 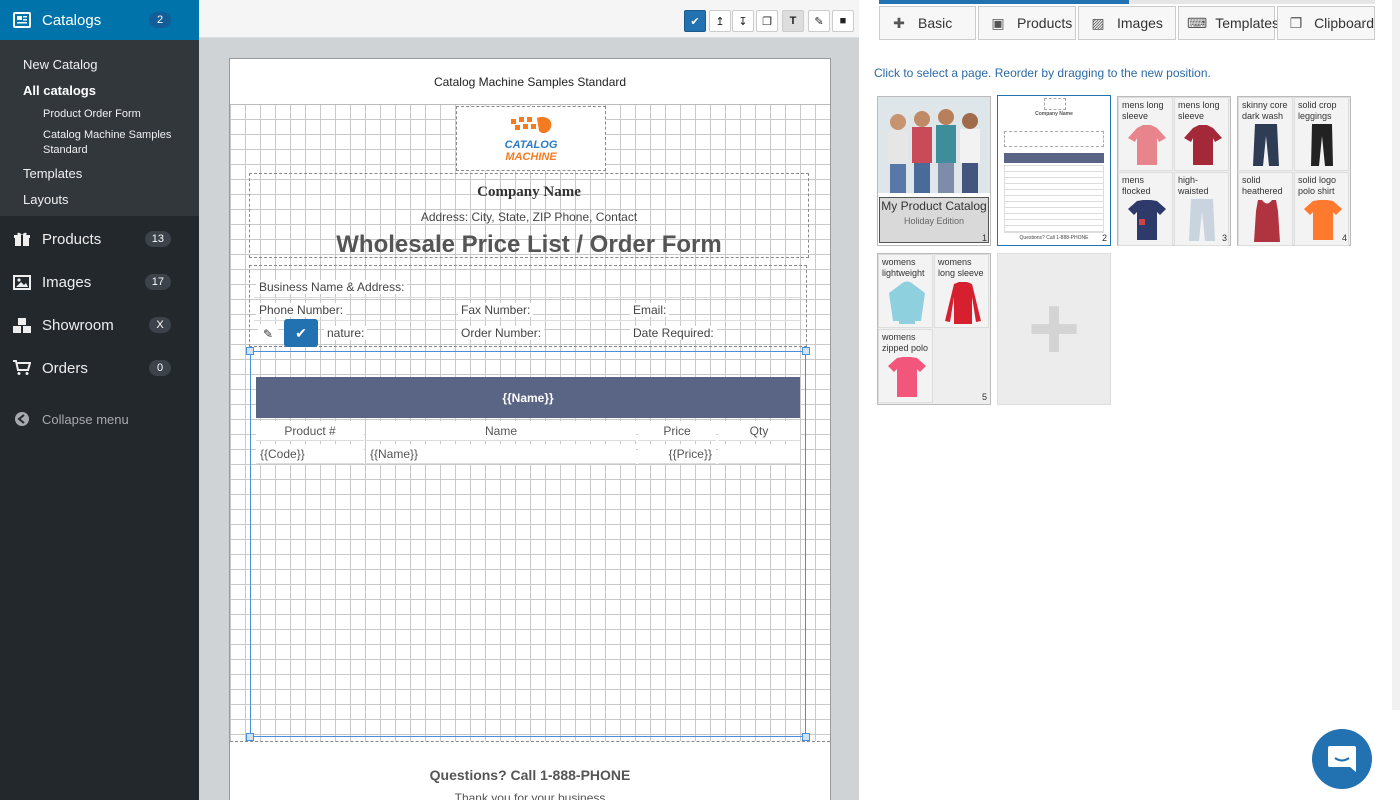 I want to click on tab-clipboard: ❐ Clipboard, so click(x=1326, y=23).